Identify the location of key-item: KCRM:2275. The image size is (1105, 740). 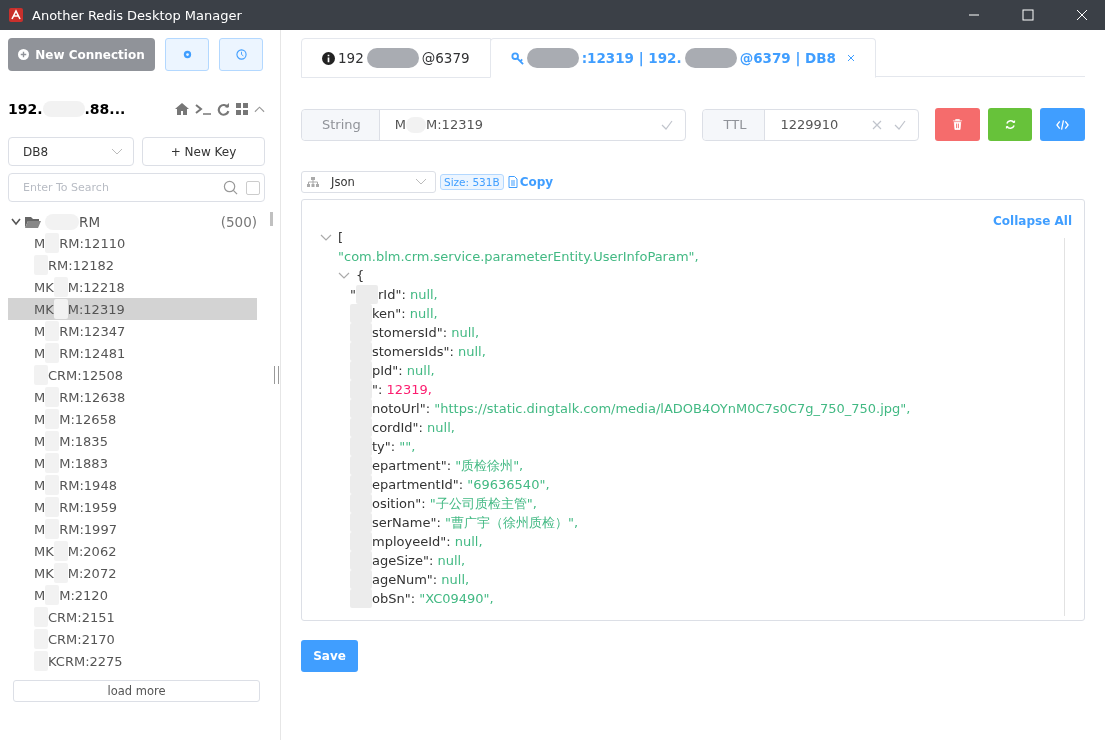
(132, 661).